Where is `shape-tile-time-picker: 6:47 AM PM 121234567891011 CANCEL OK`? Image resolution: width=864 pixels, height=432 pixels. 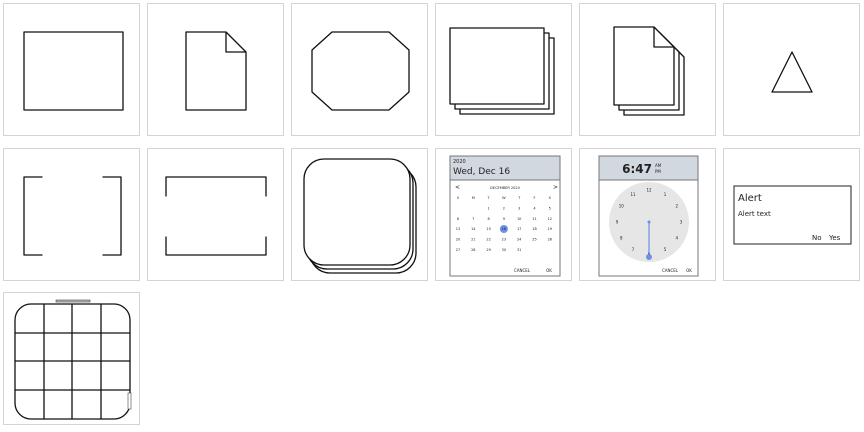 shape-tile-time-picker: 6:47 AM PM 121234567891011 CANCEL OK is located at coordinates (647, 214).